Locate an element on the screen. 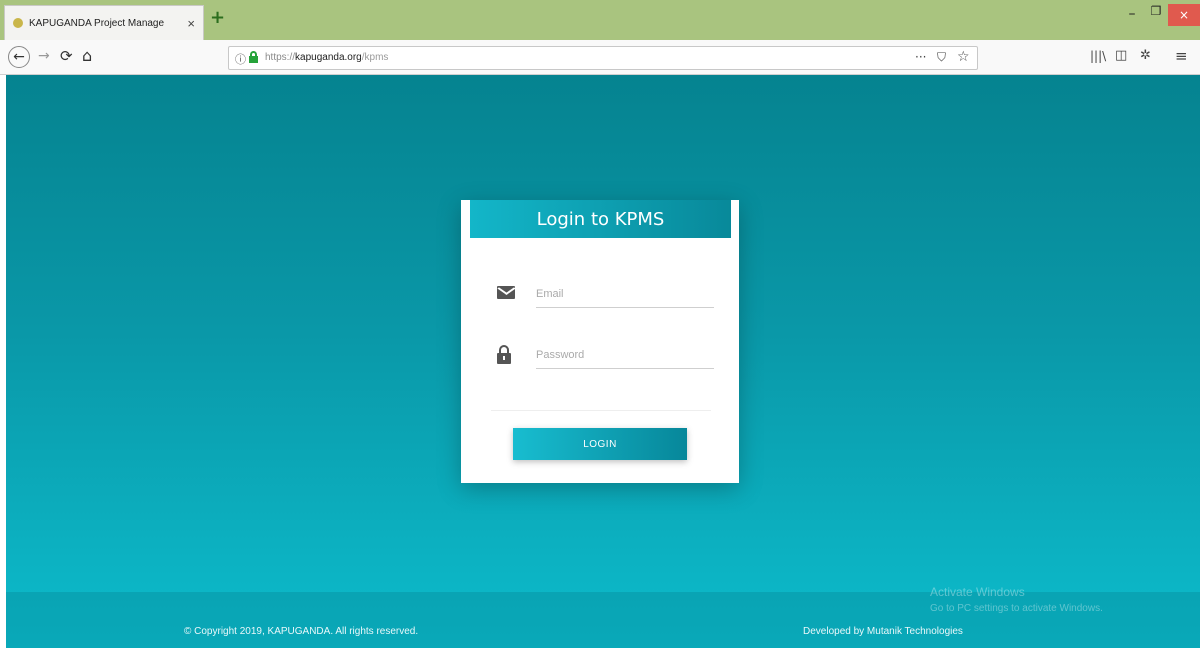 Image resolution: width=1200 pixels, height=648 pixels. secure-lock-icon is located at coordinates (253, 57).